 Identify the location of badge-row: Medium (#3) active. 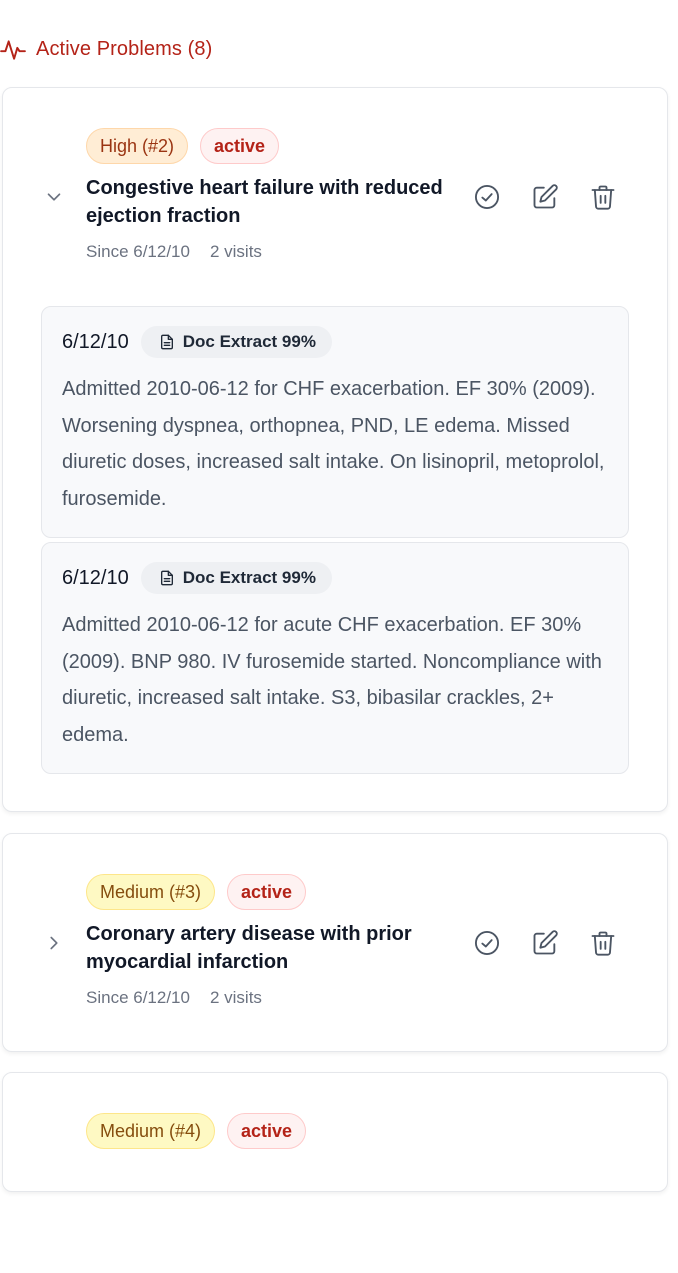
(196, 892).